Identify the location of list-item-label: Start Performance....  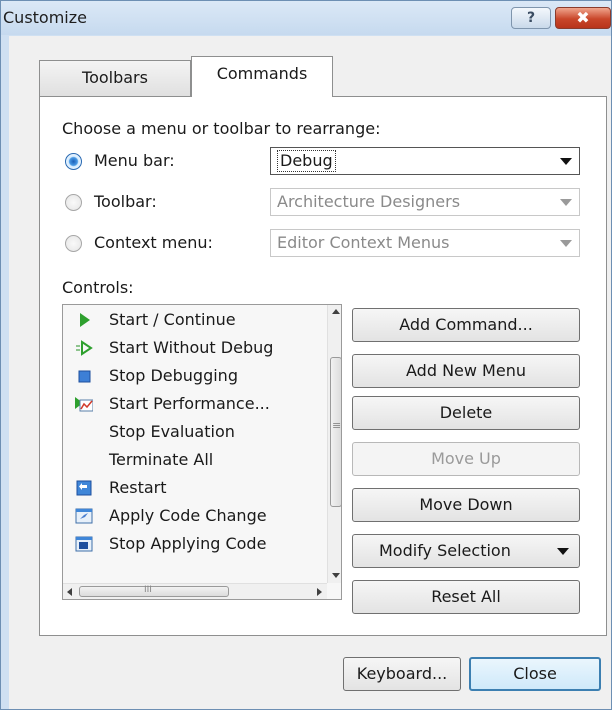
(189, 403).